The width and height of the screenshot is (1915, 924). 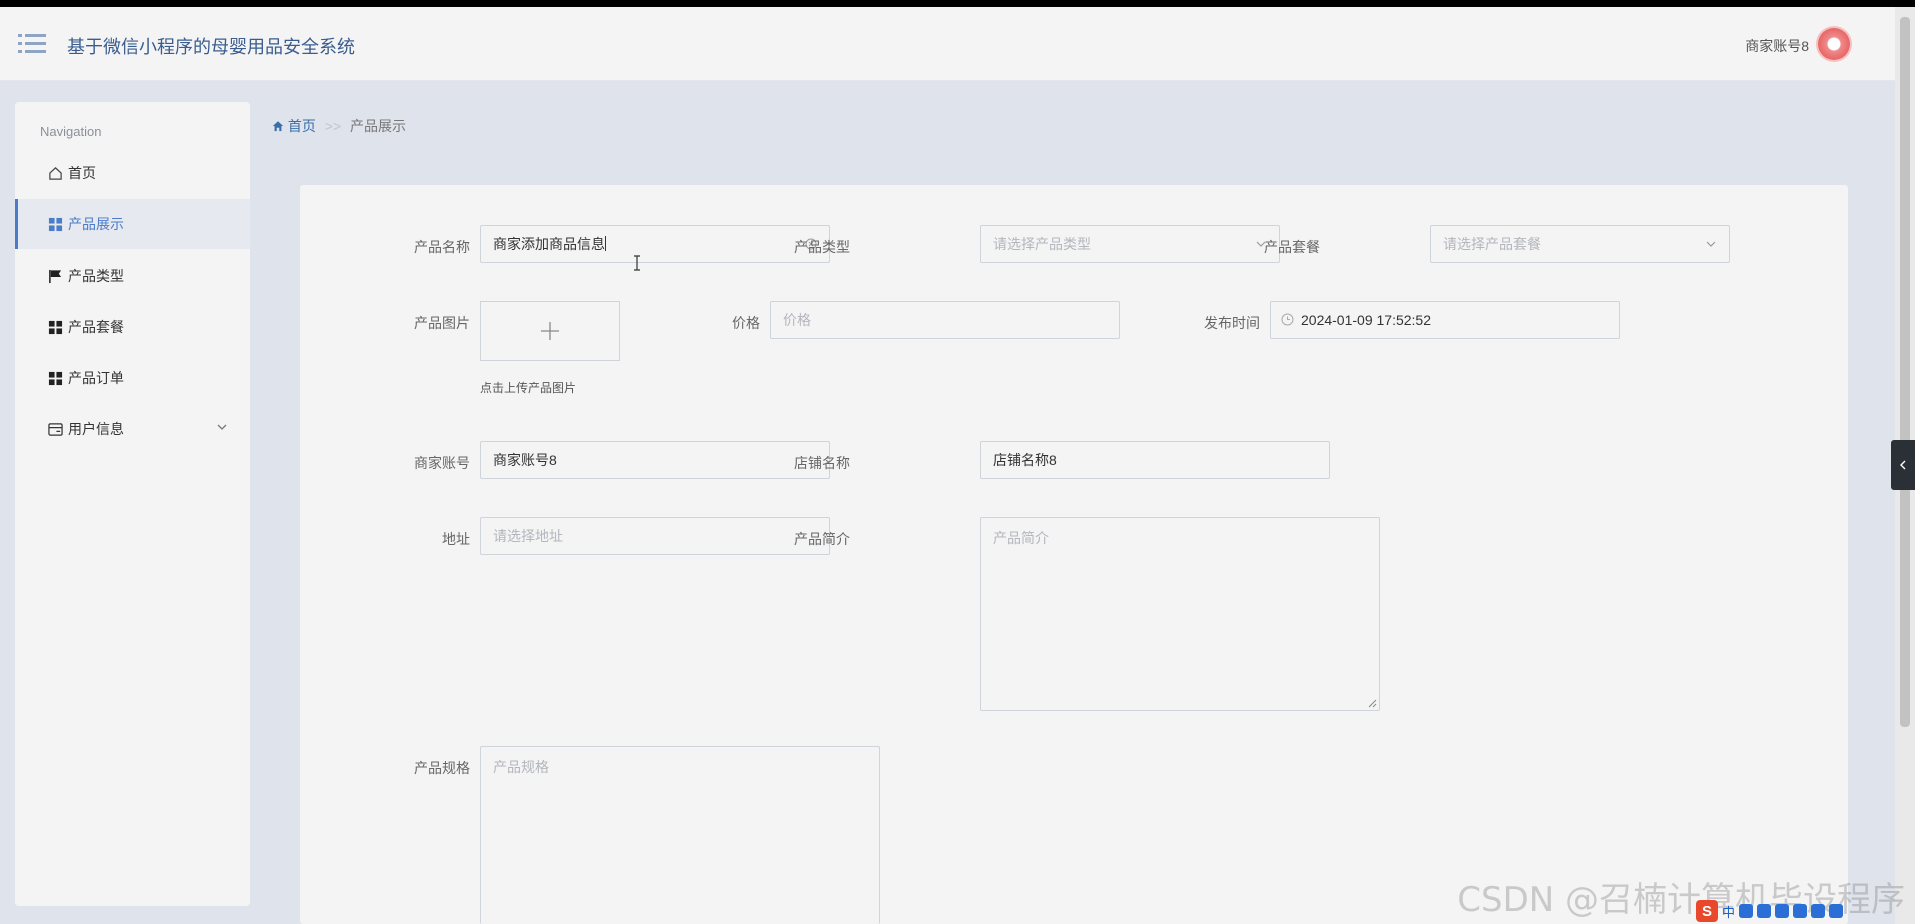 I want to click on publish-time-input: 2024-01-09 17:52:52, so click(x=1445, y=320).